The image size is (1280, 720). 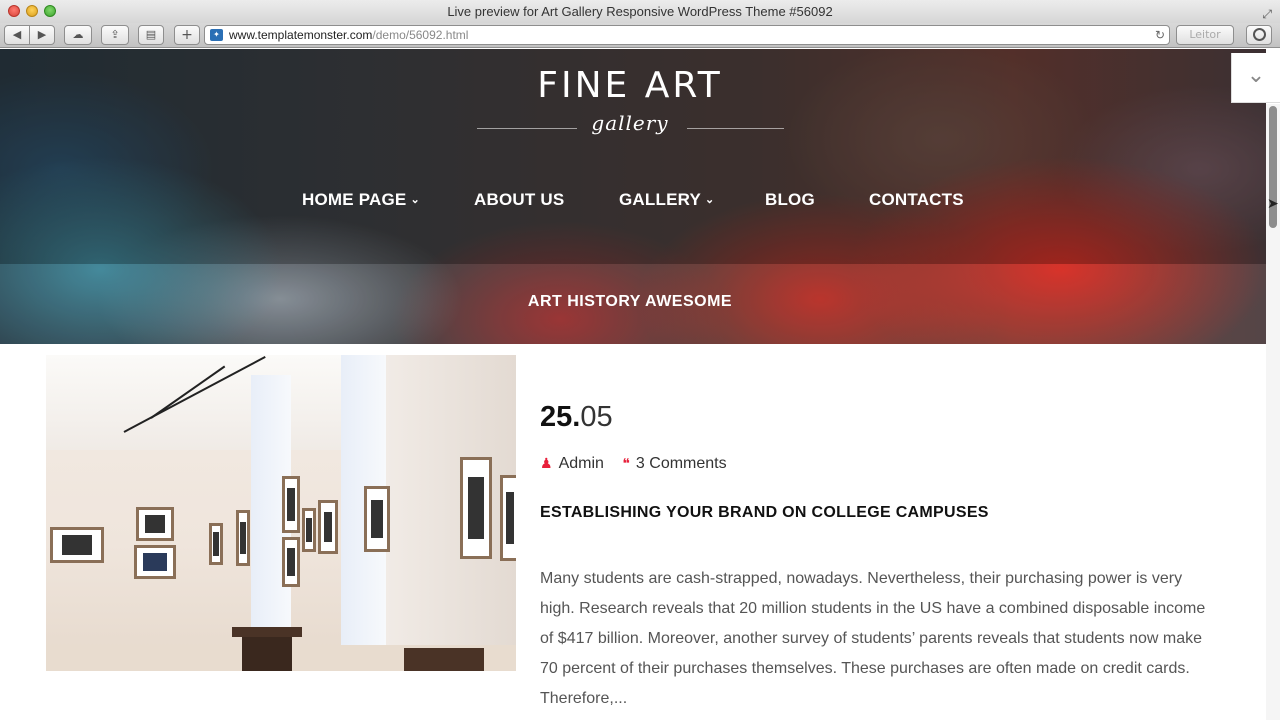 I want to click on nav-item-gallery: GALLERY ⌄, so click(x=666, y=200).